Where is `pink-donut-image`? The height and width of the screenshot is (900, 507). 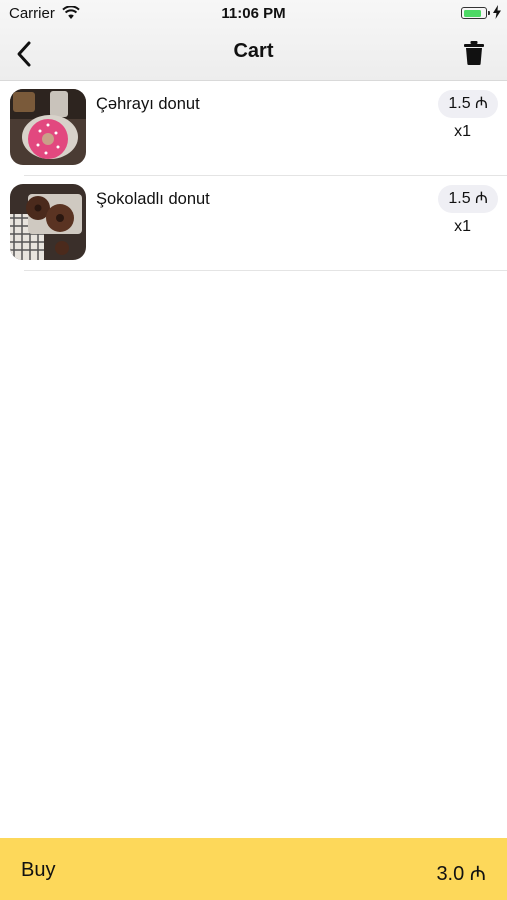
pink-donut-image is located at coordinates (48, 127).